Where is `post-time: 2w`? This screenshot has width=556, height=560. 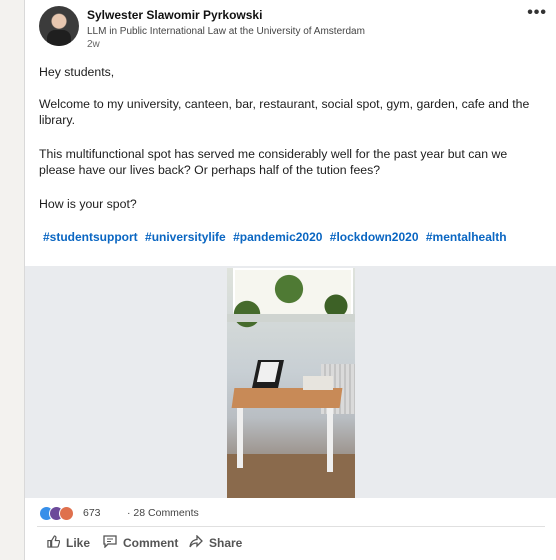
post-time: 2w is located at coordinates (93, 44).